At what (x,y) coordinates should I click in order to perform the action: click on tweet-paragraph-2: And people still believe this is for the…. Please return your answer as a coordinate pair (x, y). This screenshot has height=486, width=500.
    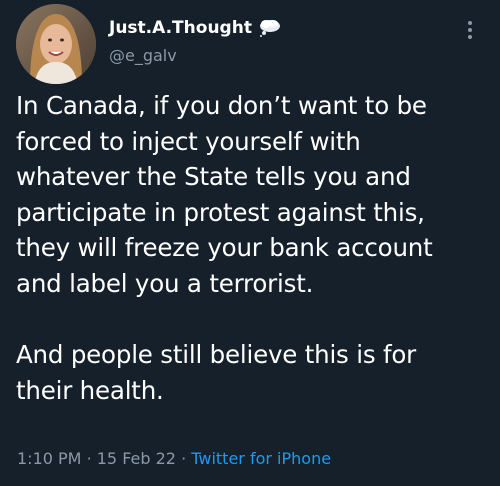
    Looking at the image, I should click on (216, 372).